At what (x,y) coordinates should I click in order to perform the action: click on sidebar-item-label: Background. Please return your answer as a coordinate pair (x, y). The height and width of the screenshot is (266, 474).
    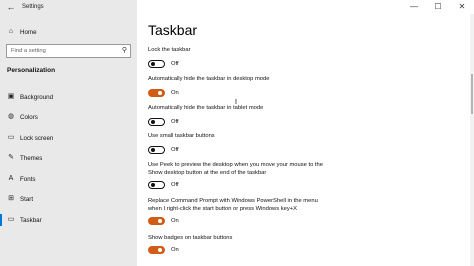
    Looking at the image, I should click on (37, 97).